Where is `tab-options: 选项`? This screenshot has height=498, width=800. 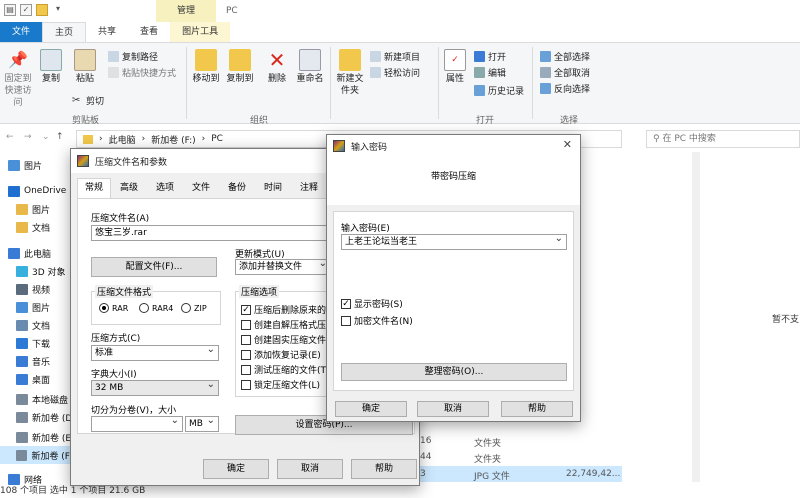 tab-options: 选项 is located at coordinates (165, 188).